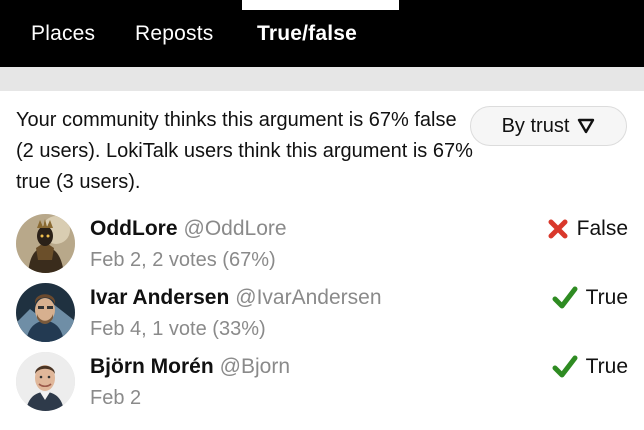  Describe the element at coordinates (178, 329) in the screenshot. I see `vote-meta: Feb 4, 1 vote (33%)` at that location.